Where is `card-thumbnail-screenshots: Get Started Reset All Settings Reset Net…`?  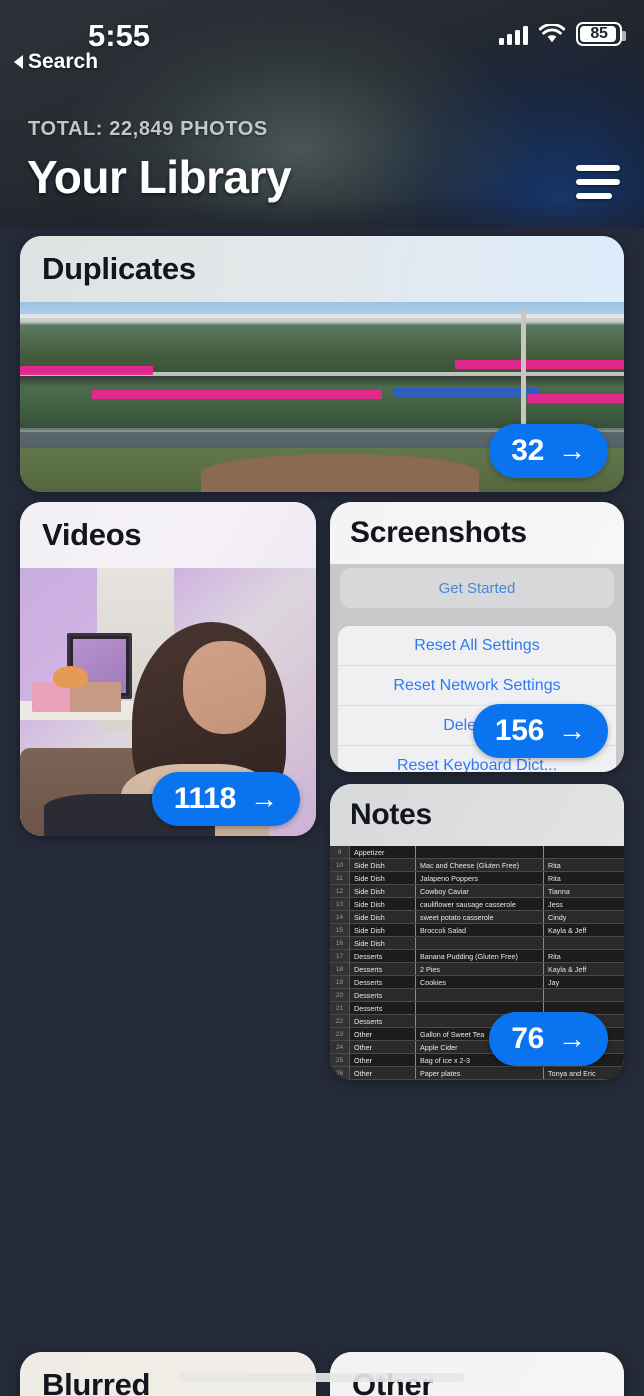
card-thumbnail-screenshots: Get Started Reset All Settings Reset Net… is located at coordinates (477, 668).